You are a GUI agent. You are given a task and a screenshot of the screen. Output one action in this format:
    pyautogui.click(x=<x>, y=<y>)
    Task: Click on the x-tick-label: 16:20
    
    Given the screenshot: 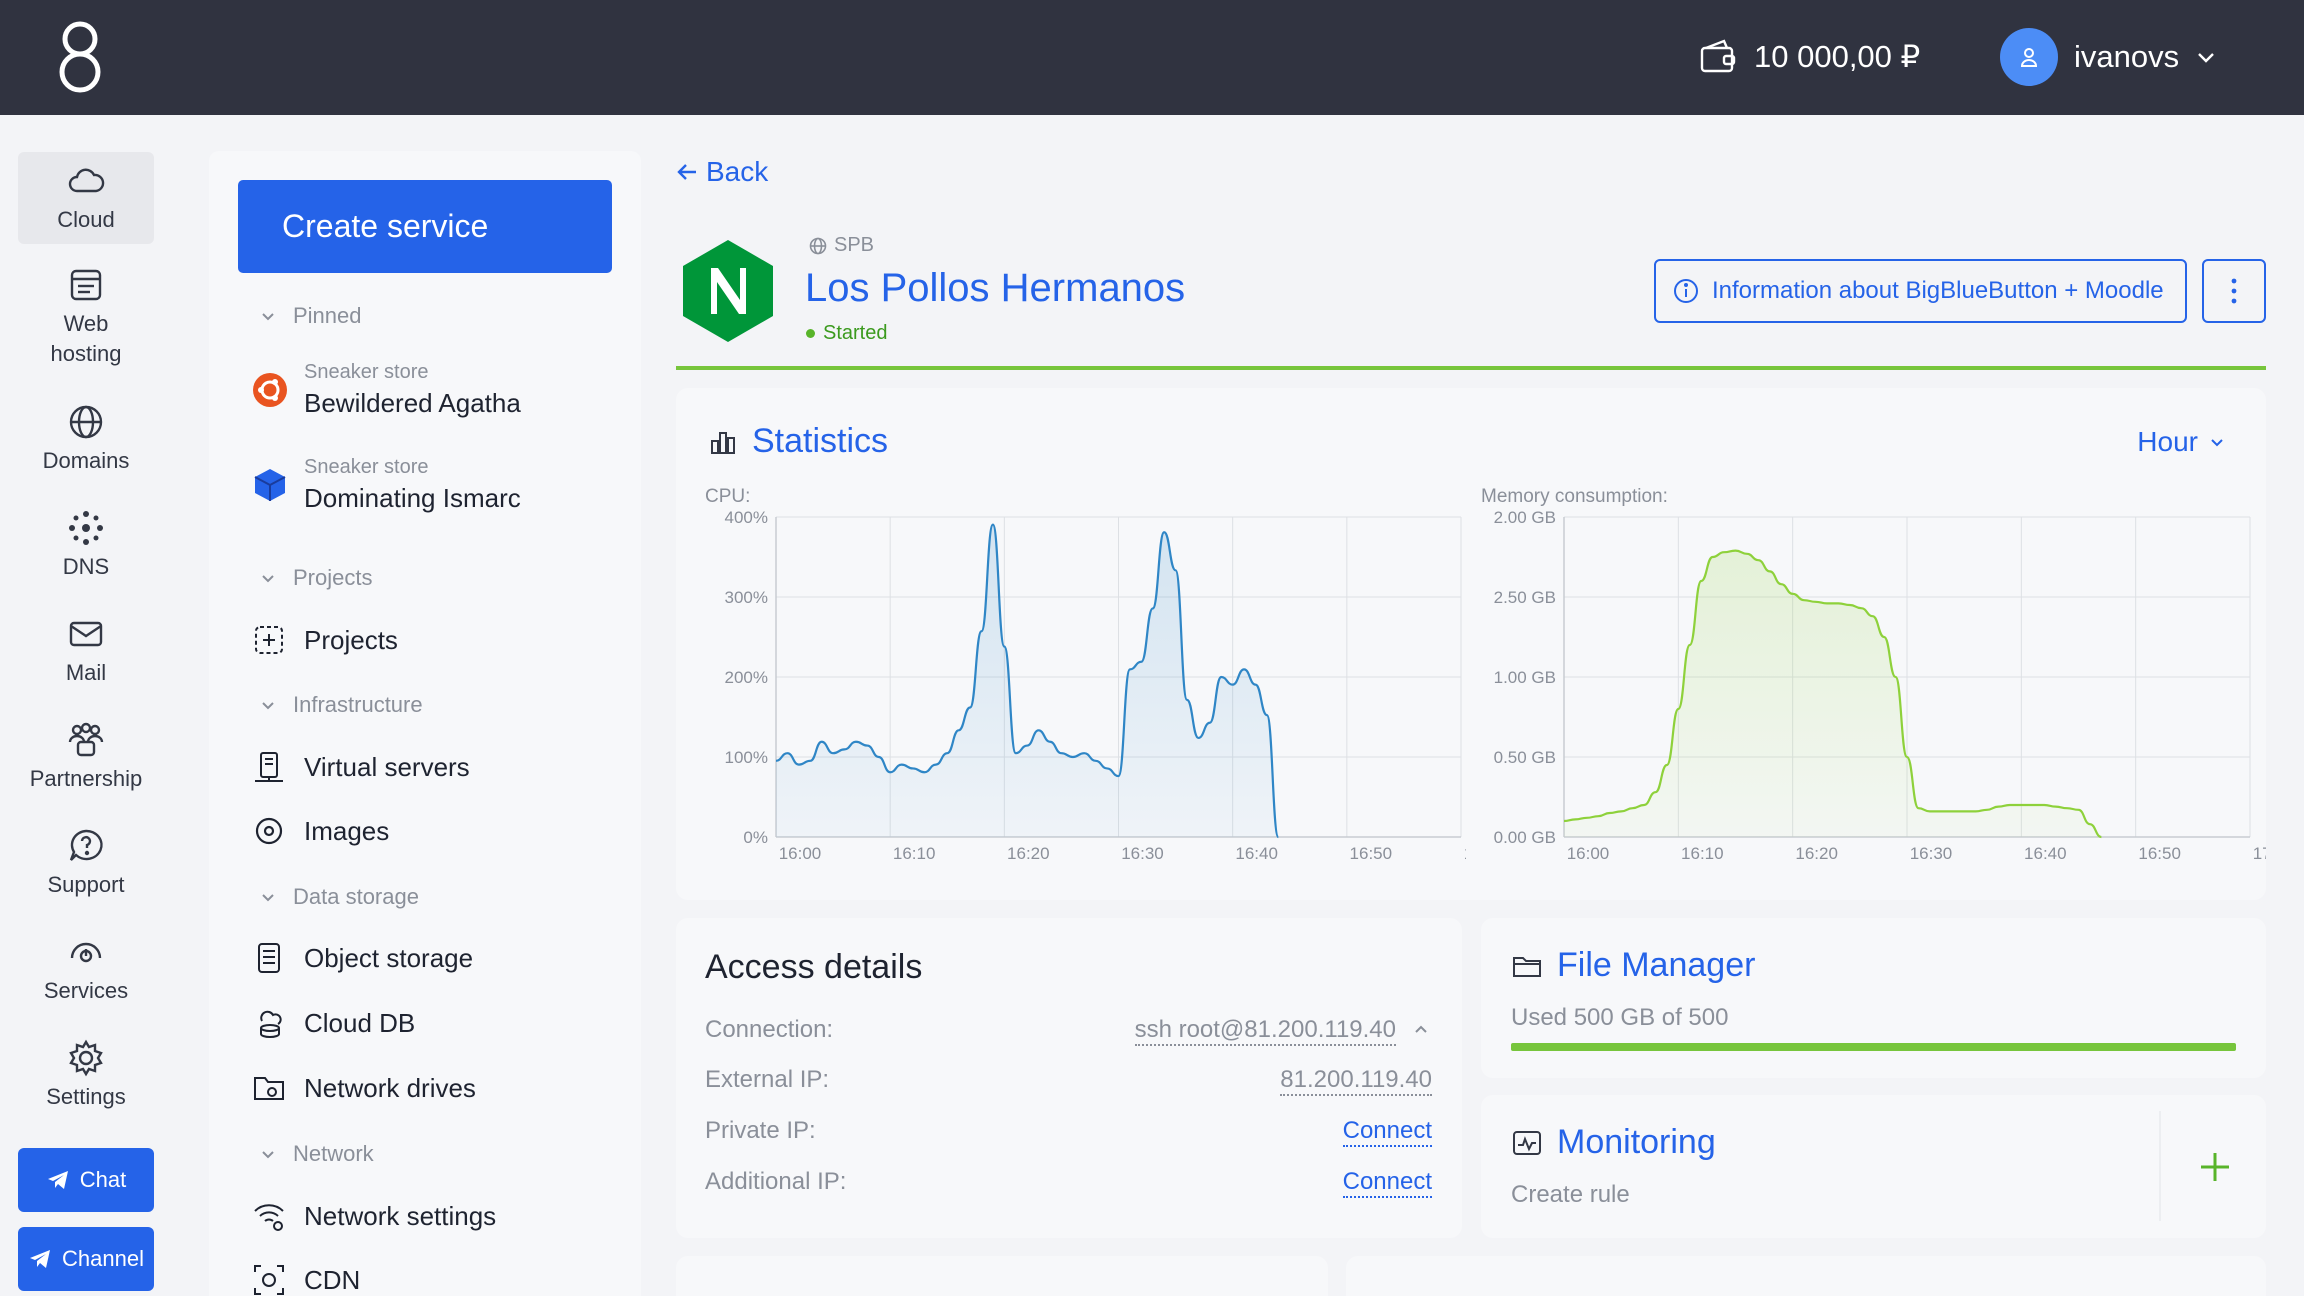 What is the action you would take?
    pyautogui.click(x=1816, y=853)
    